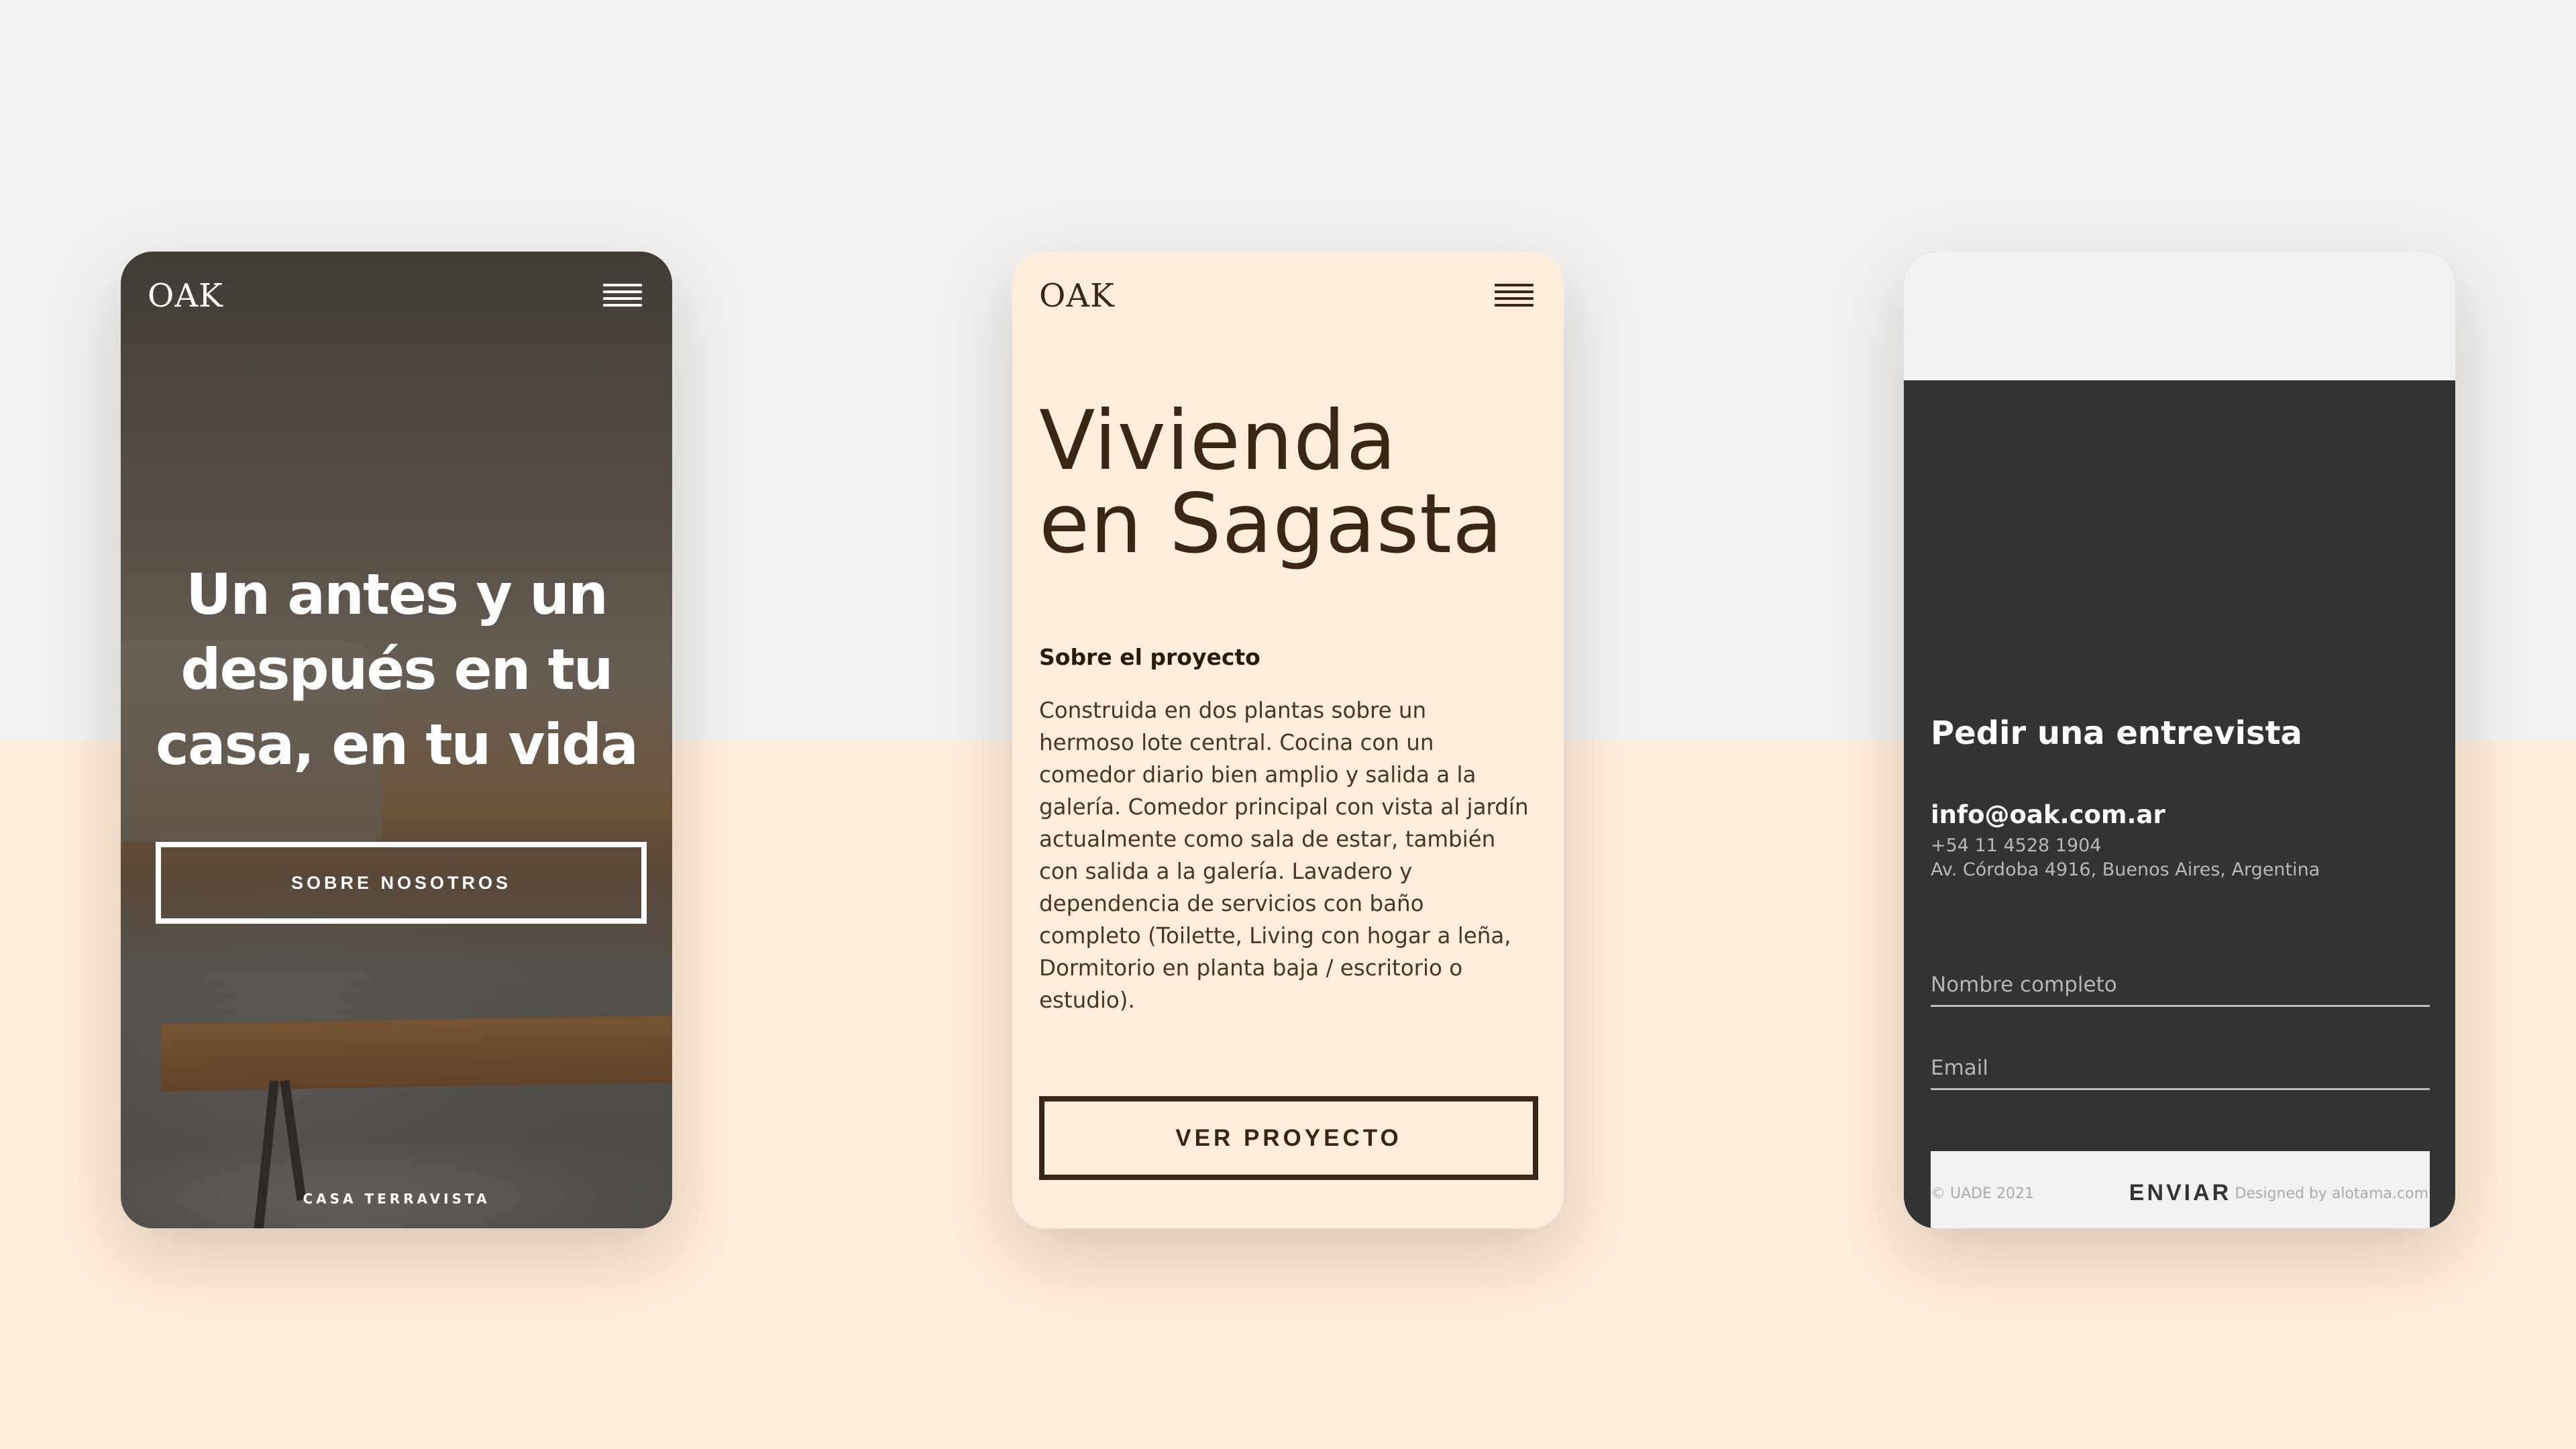 The image size is (2576, 1449). Describe the element at coordinates (1226, 871) in the screenshot. I see `description-line: con salida a la galería. Lavadero y` at that location.